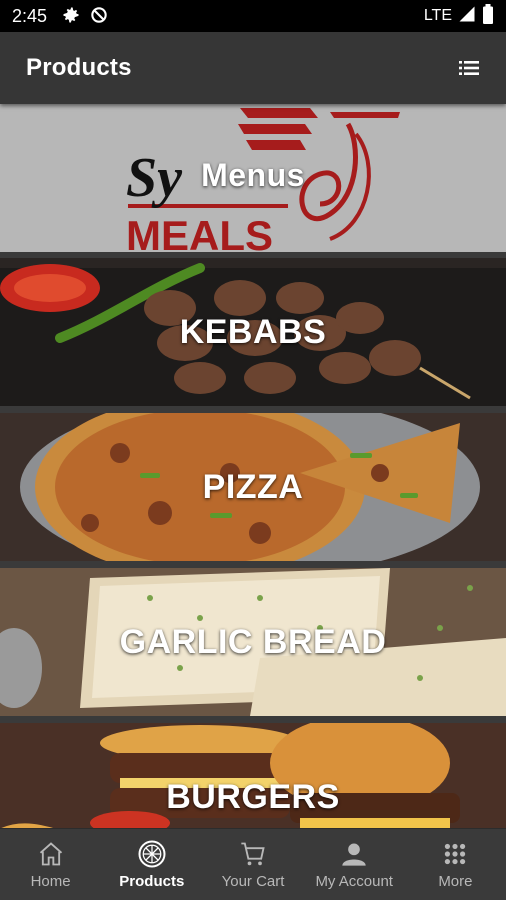  What do you see at coordinates (253, 854) in the screenshot?
I see `cart-icon` at bounding box center [253, 854].